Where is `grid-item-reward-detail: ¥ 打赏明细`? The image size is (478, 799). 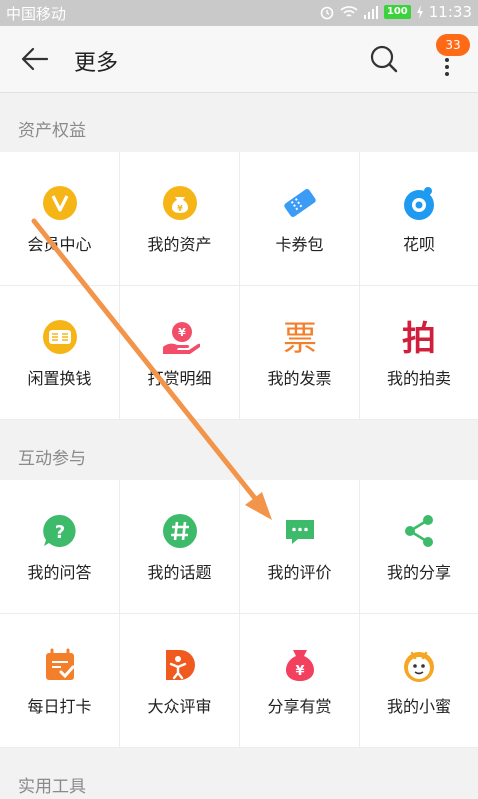
grid-item-reward-detail: ¥ 打赏明细 is located at coordinates (180, 353).